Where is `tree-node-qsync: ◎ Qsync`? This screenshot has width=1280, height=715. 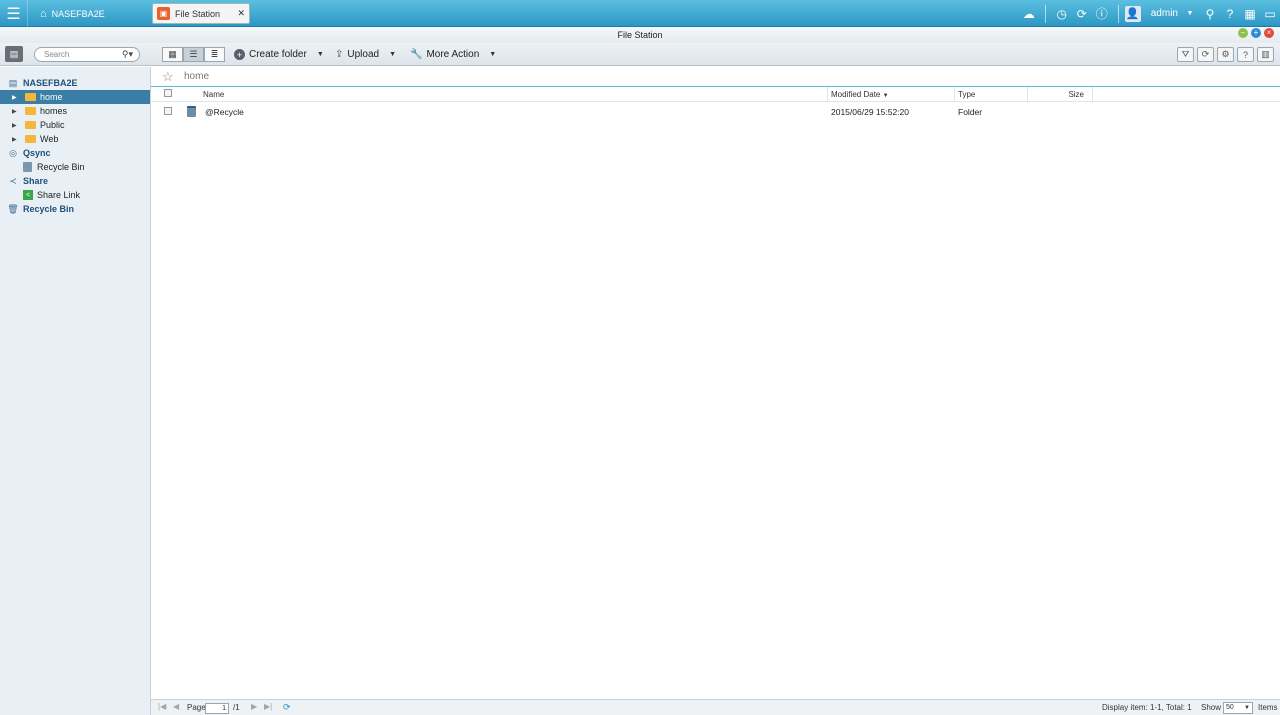
tree-node-qsync: ◎ Qsync is located at coordinates (83, 153).